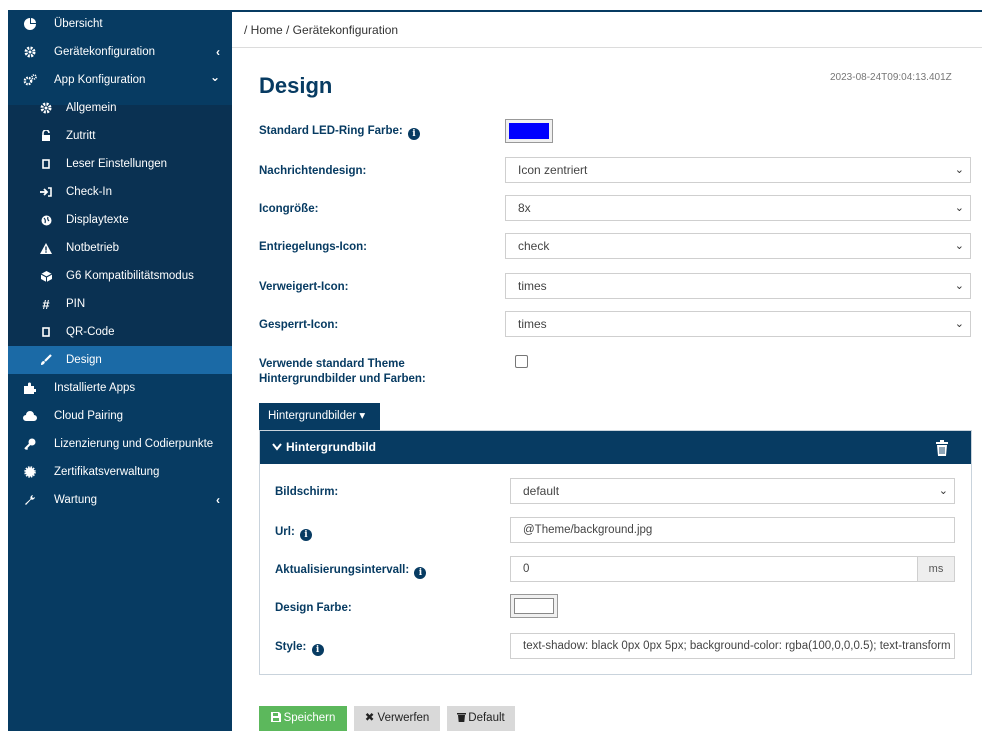 The width and height of the screenshot is (982, 731). I want to click on locked-icon-label: Gesperrt-Icon:, so click(299, 325).